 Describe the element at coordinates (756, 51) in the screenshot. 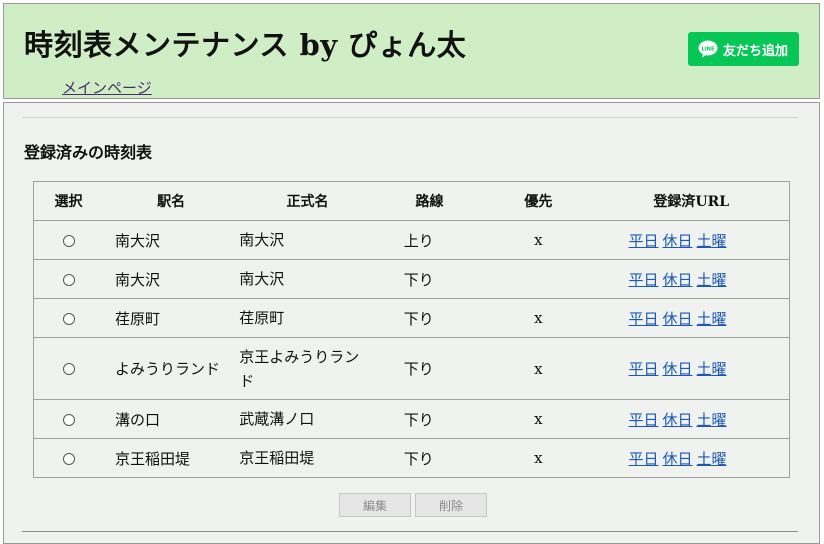

I see `line-button-label: 友だち追加` at that location.